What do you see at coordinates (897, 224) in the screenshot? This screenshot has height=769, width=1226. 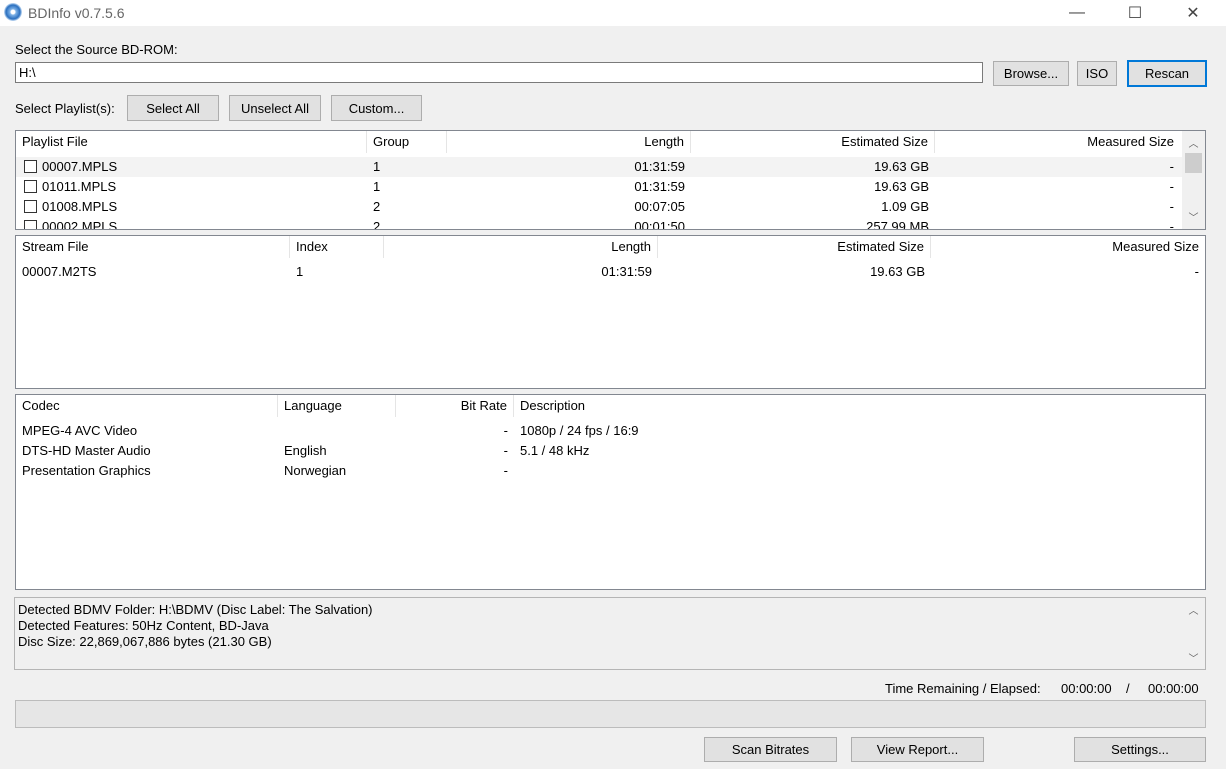 I see `playlist-estimated-size: 257.99 MB` at bounding box center [897, 224].